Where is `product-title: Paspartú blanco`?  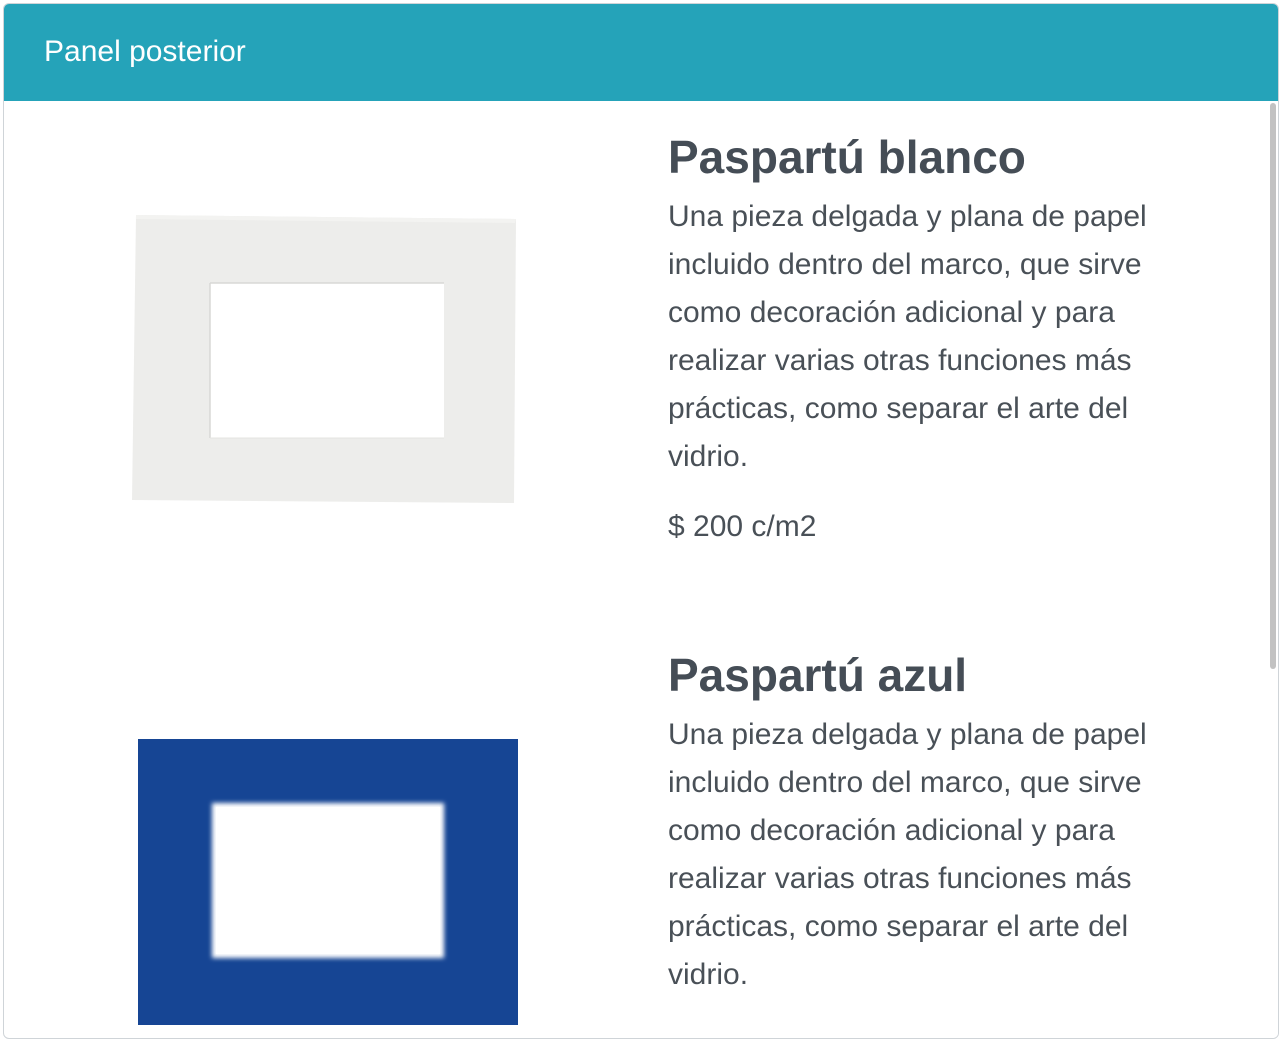
product-title: Paspartú blanco is located at coordinates (847, 157).